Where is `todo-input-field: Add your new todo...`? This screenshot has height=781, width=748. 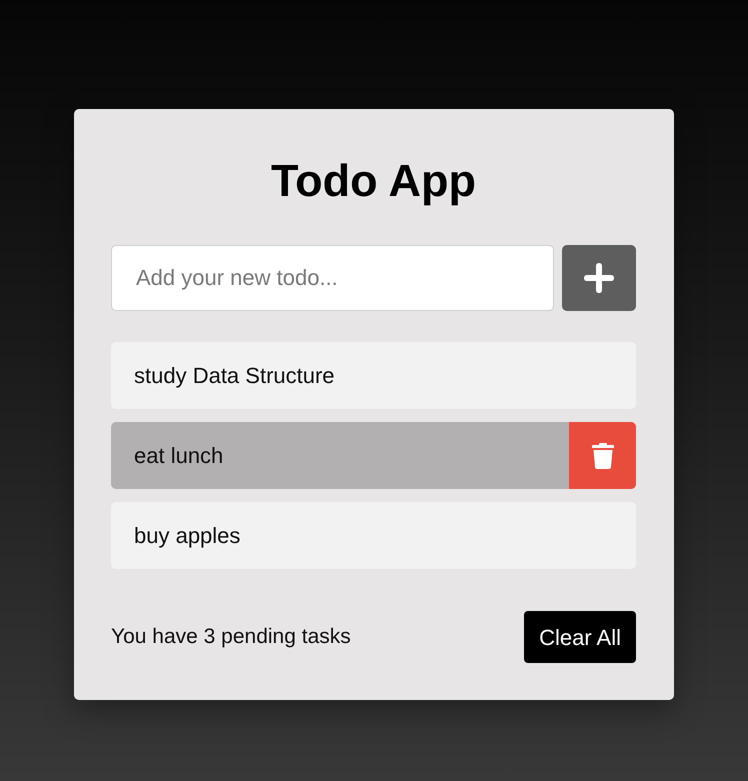
todo-input-field: Add your new todo... is located at coordinates (332, 278).